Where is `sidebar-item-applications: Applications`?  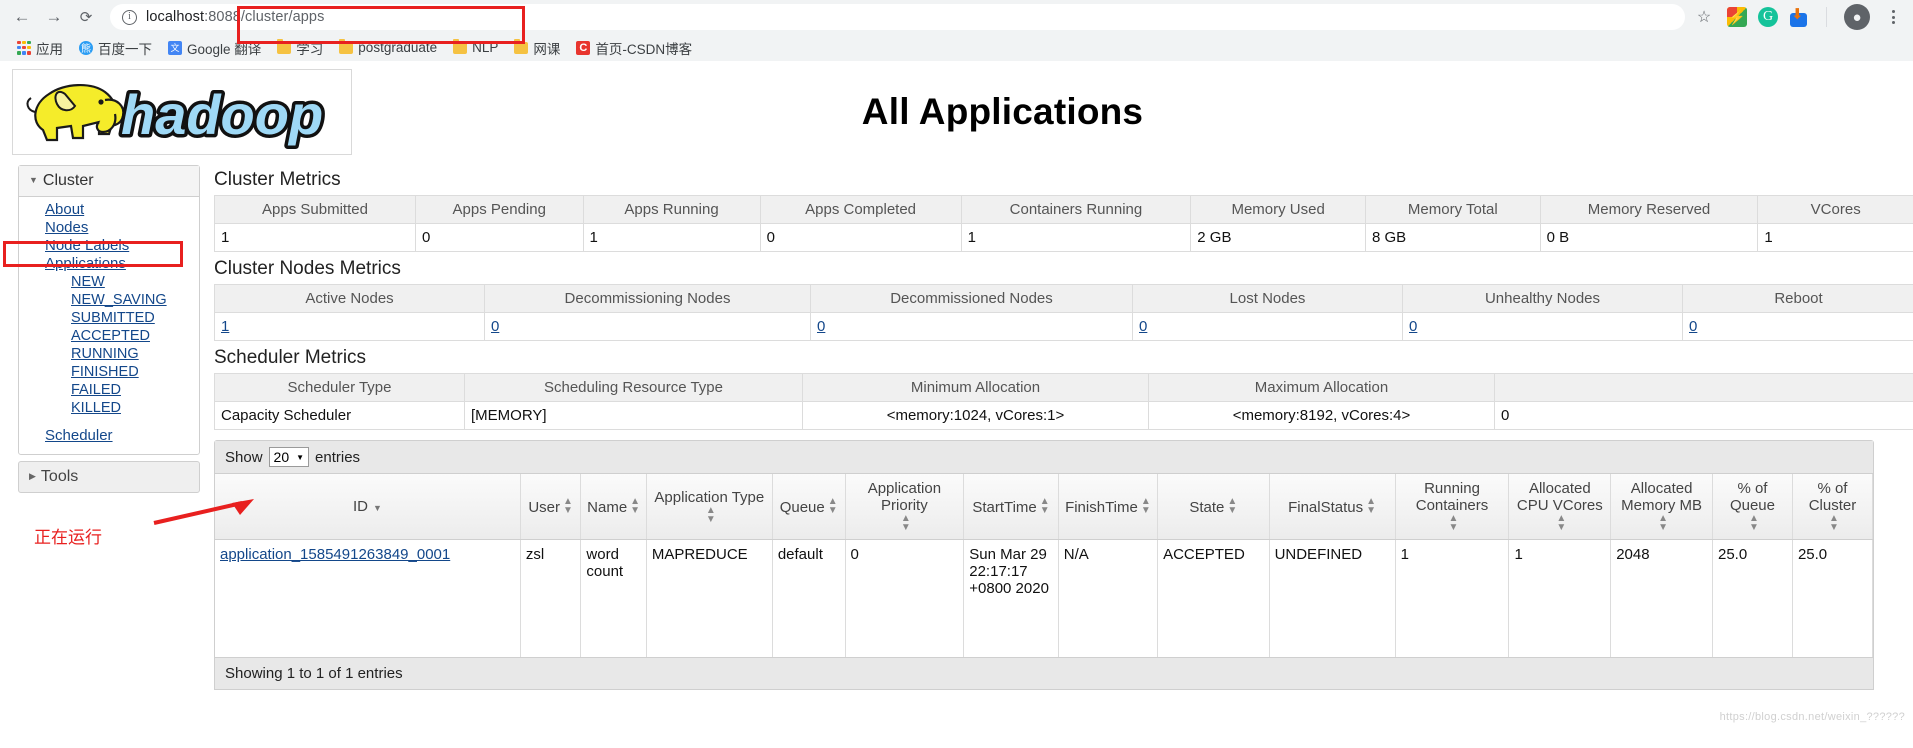 sidebar-item-applications: Applications is located at coordinates (109, 264).